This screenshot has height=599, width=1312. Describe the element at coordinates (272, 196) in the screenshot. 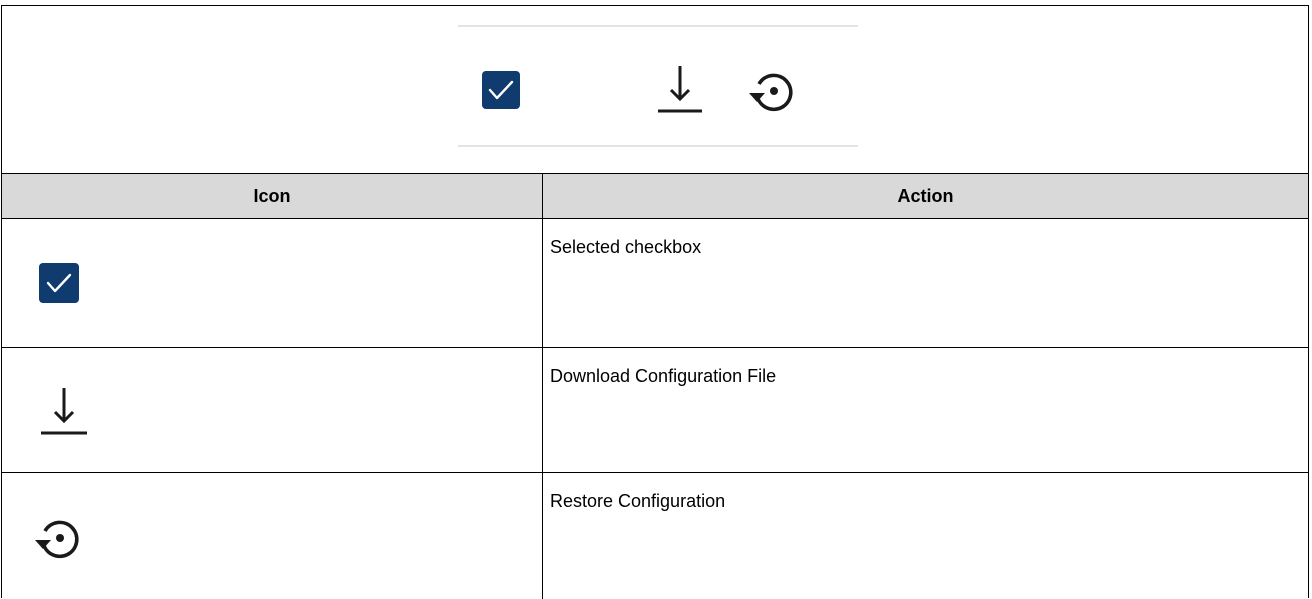

I see `column-header-icon: Icon` at that location.